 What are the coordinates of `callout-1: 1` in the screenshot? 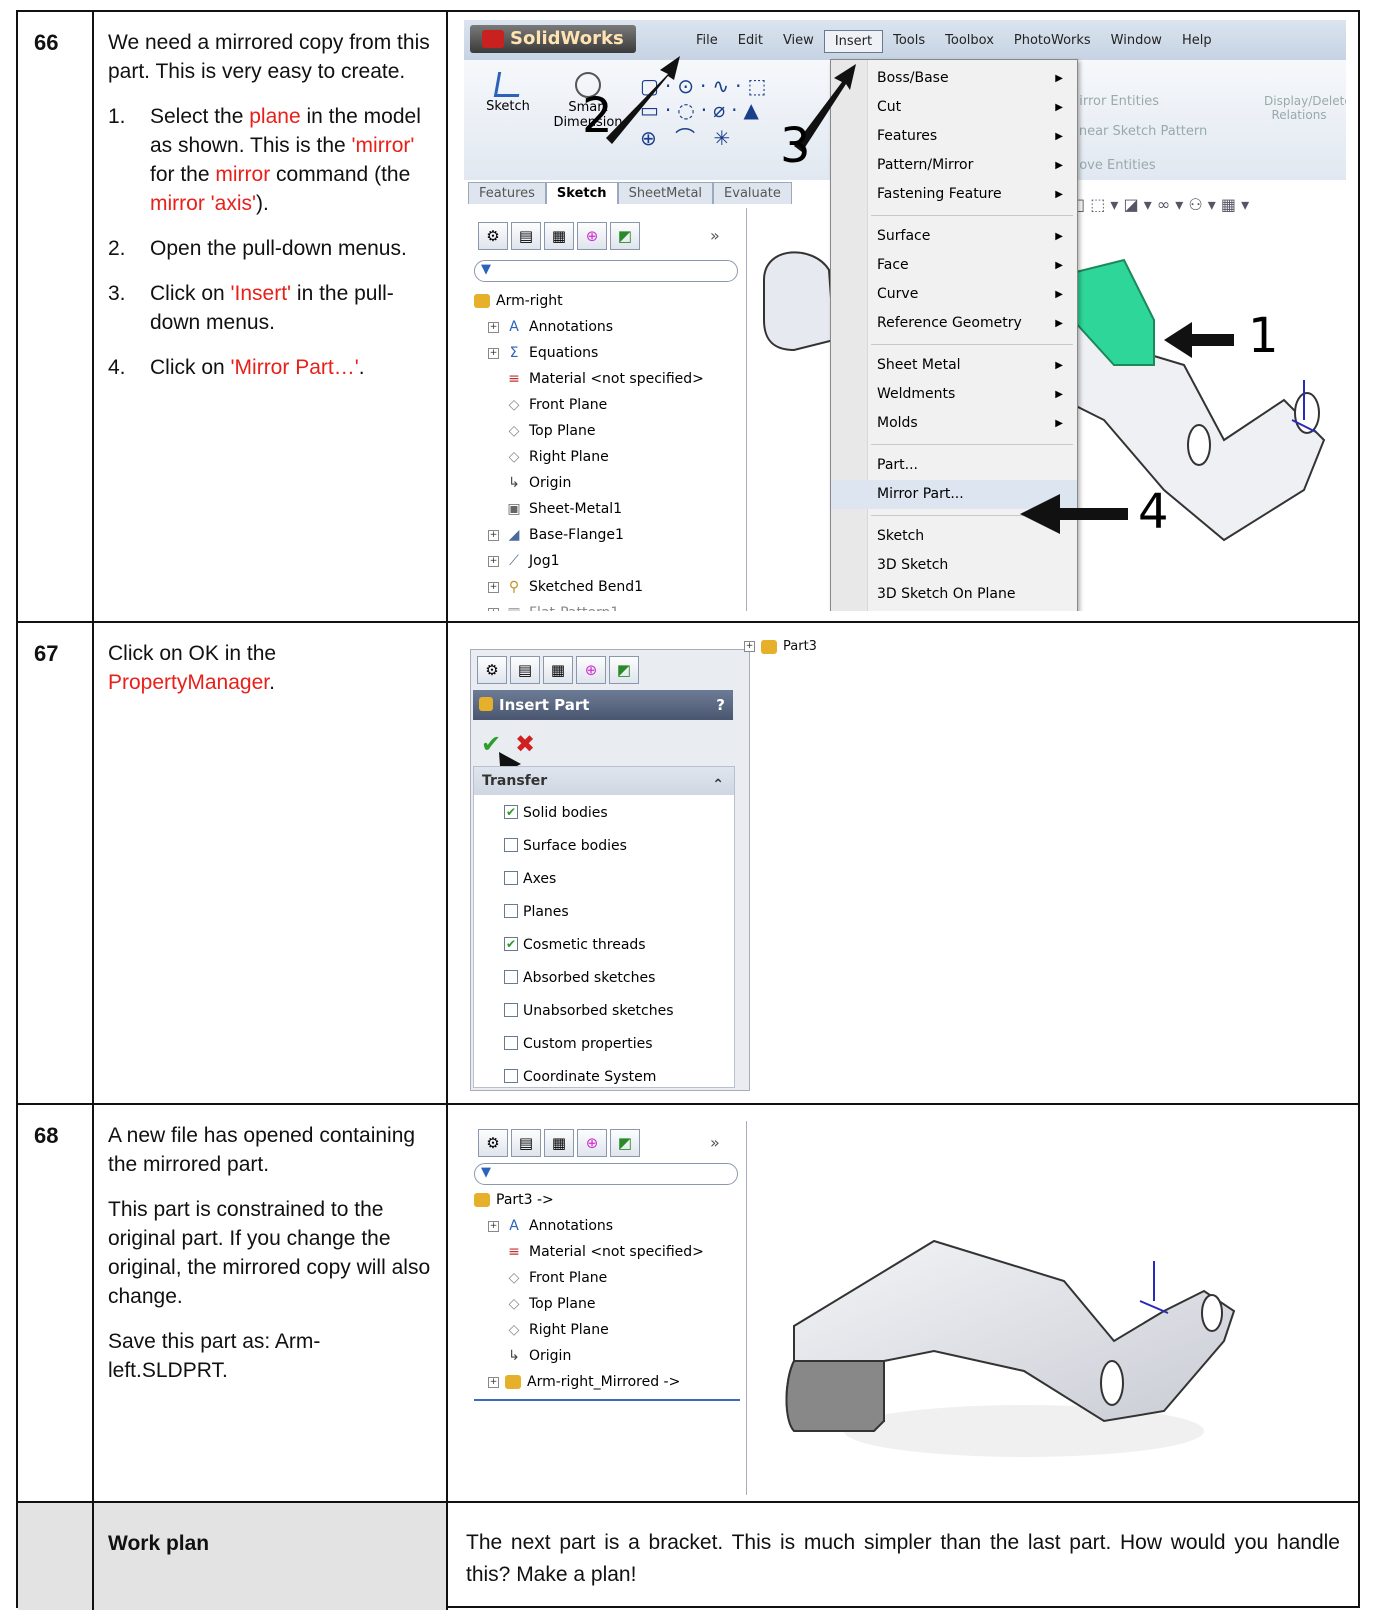 It's located at (1263, 336).